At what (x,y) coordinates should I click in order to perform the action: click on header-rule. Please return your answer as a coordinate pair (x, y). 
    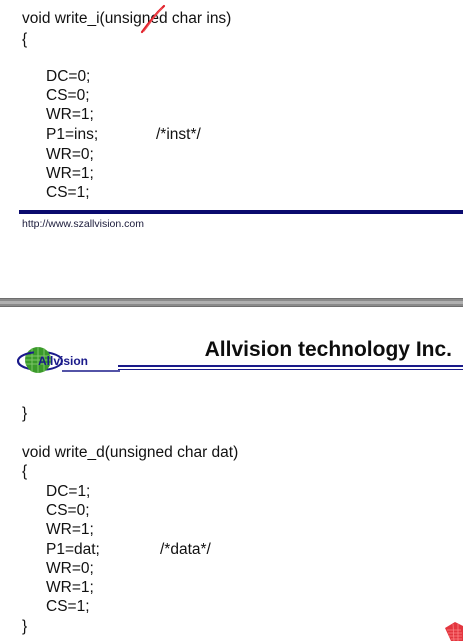
    Looking at the image, I should click on (290, 366).